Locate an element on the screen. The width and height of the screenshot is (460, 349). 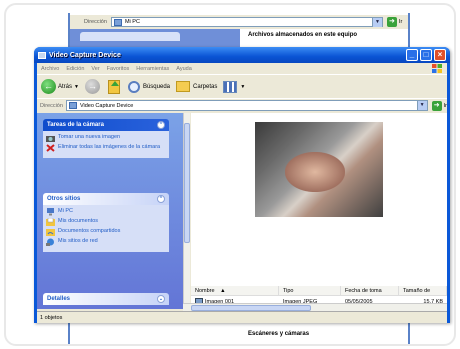
delete-all-pictures-link: Eliminar todas las imágenes de la cámara is located at coordinates (106, 148).